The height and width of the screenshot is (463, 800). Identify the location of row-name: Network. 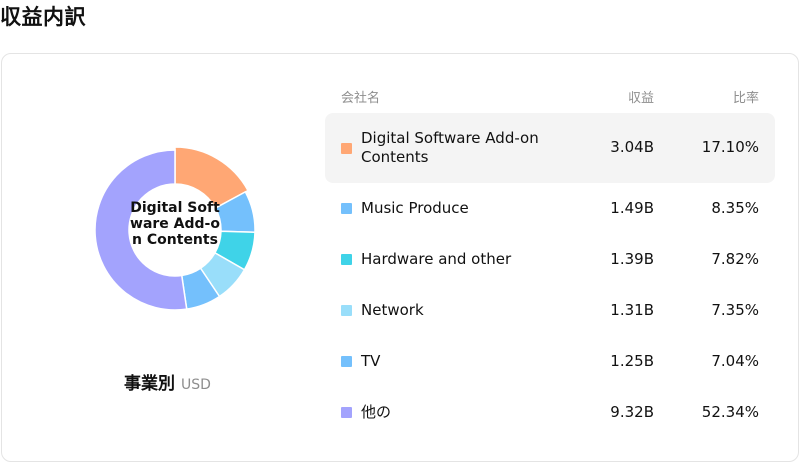
(392, 309).